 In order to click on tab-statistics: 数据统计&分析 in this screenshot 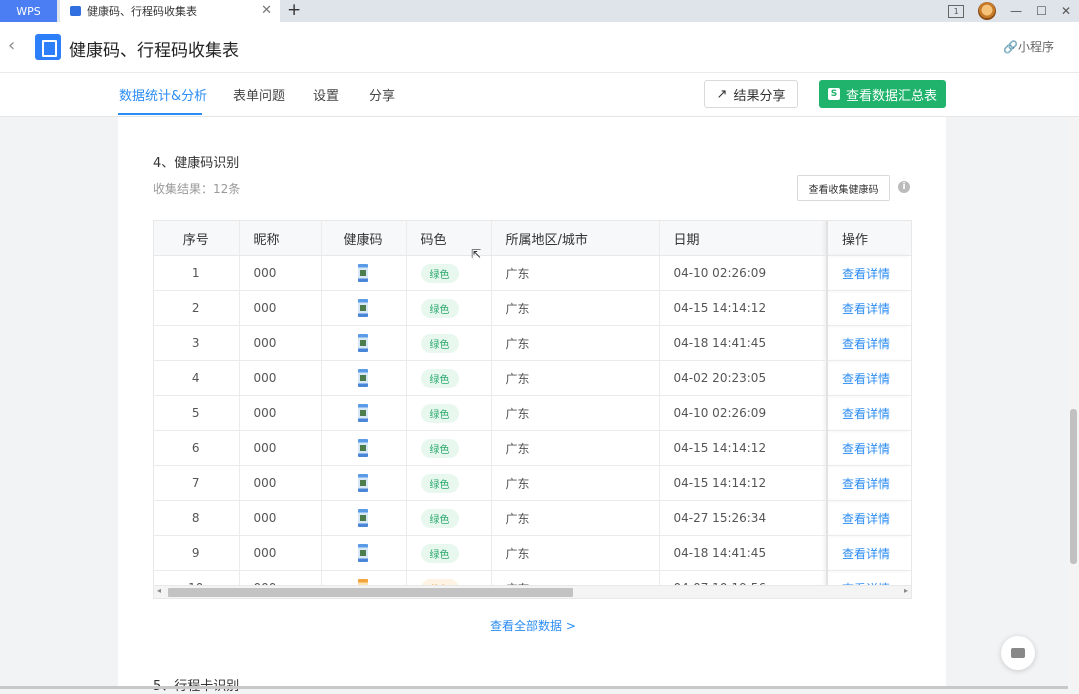, I will do `click(163, 94)`.